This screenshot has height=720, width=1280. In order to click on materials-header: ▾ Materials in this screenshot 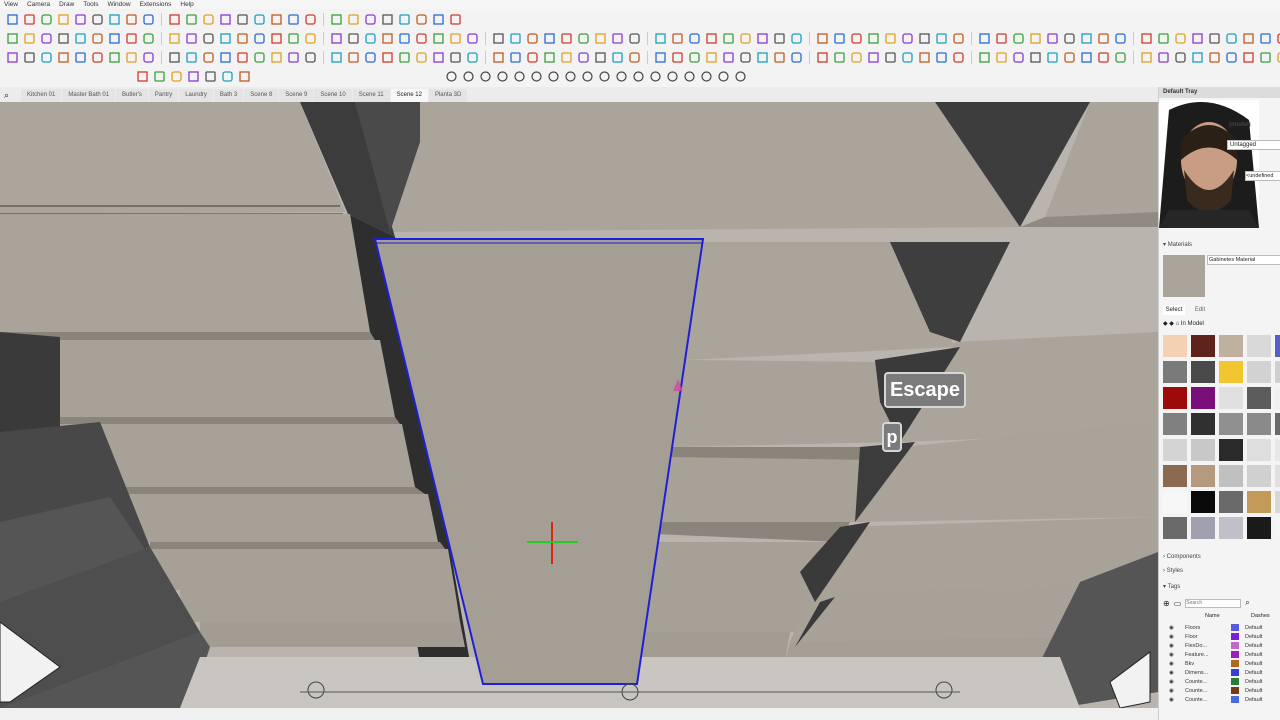, I will do `click(1177, 244)`.